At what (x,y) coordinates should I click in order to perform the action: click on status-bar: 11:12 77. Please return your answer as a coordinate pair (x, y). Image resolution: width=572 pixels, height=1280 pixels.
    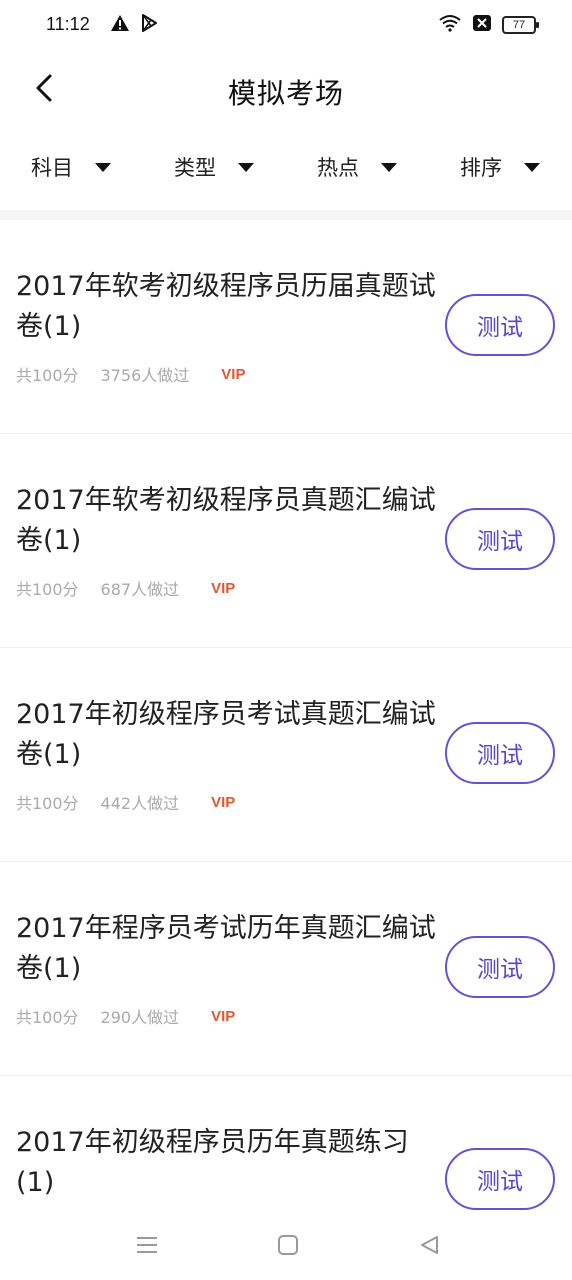
    Looking at the image, I should click on (286, 26).